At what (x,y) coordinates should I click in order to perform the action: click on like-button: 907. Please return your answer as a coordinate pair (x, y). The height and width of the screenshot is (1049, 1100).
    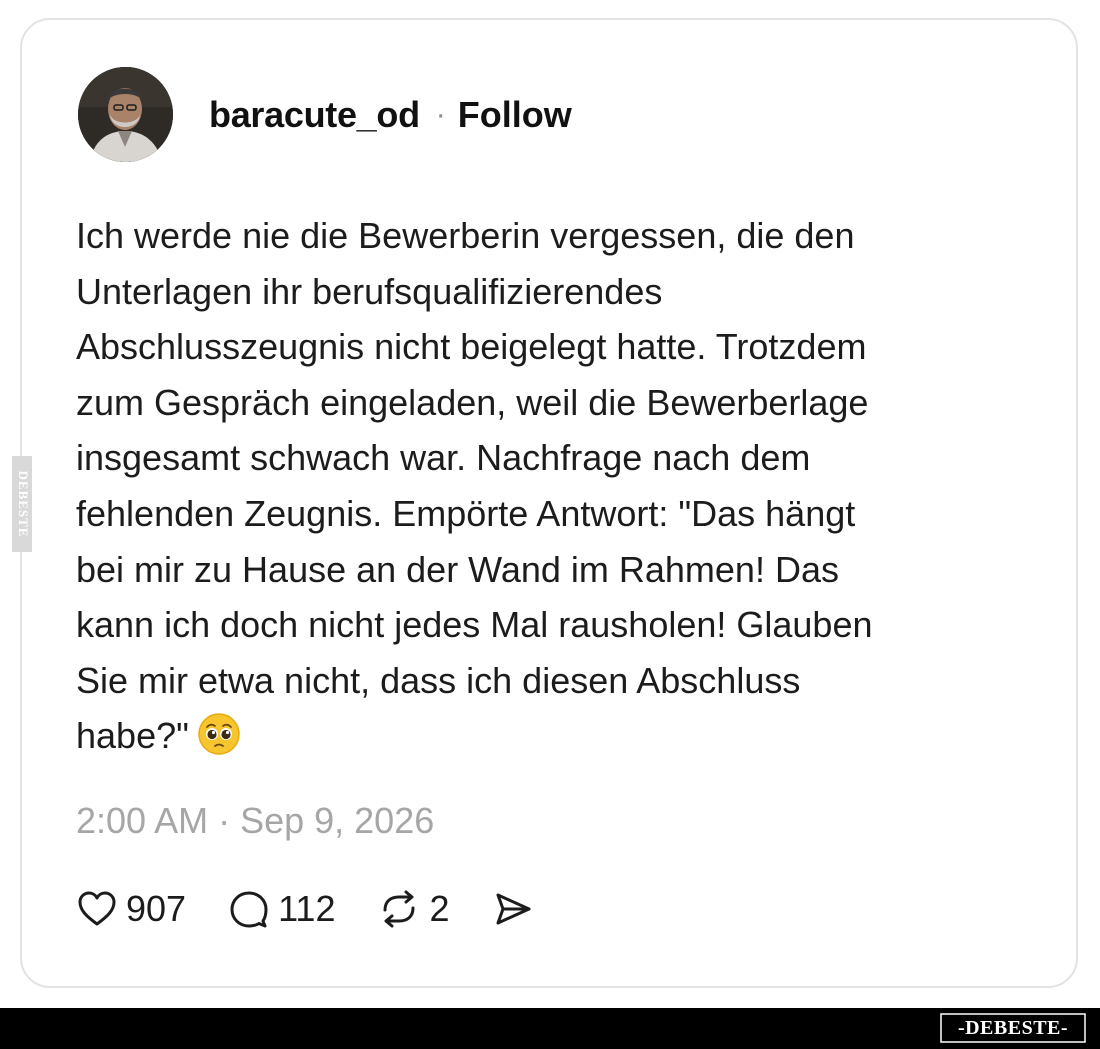
    Looking at the image, I should click on (131, 909).